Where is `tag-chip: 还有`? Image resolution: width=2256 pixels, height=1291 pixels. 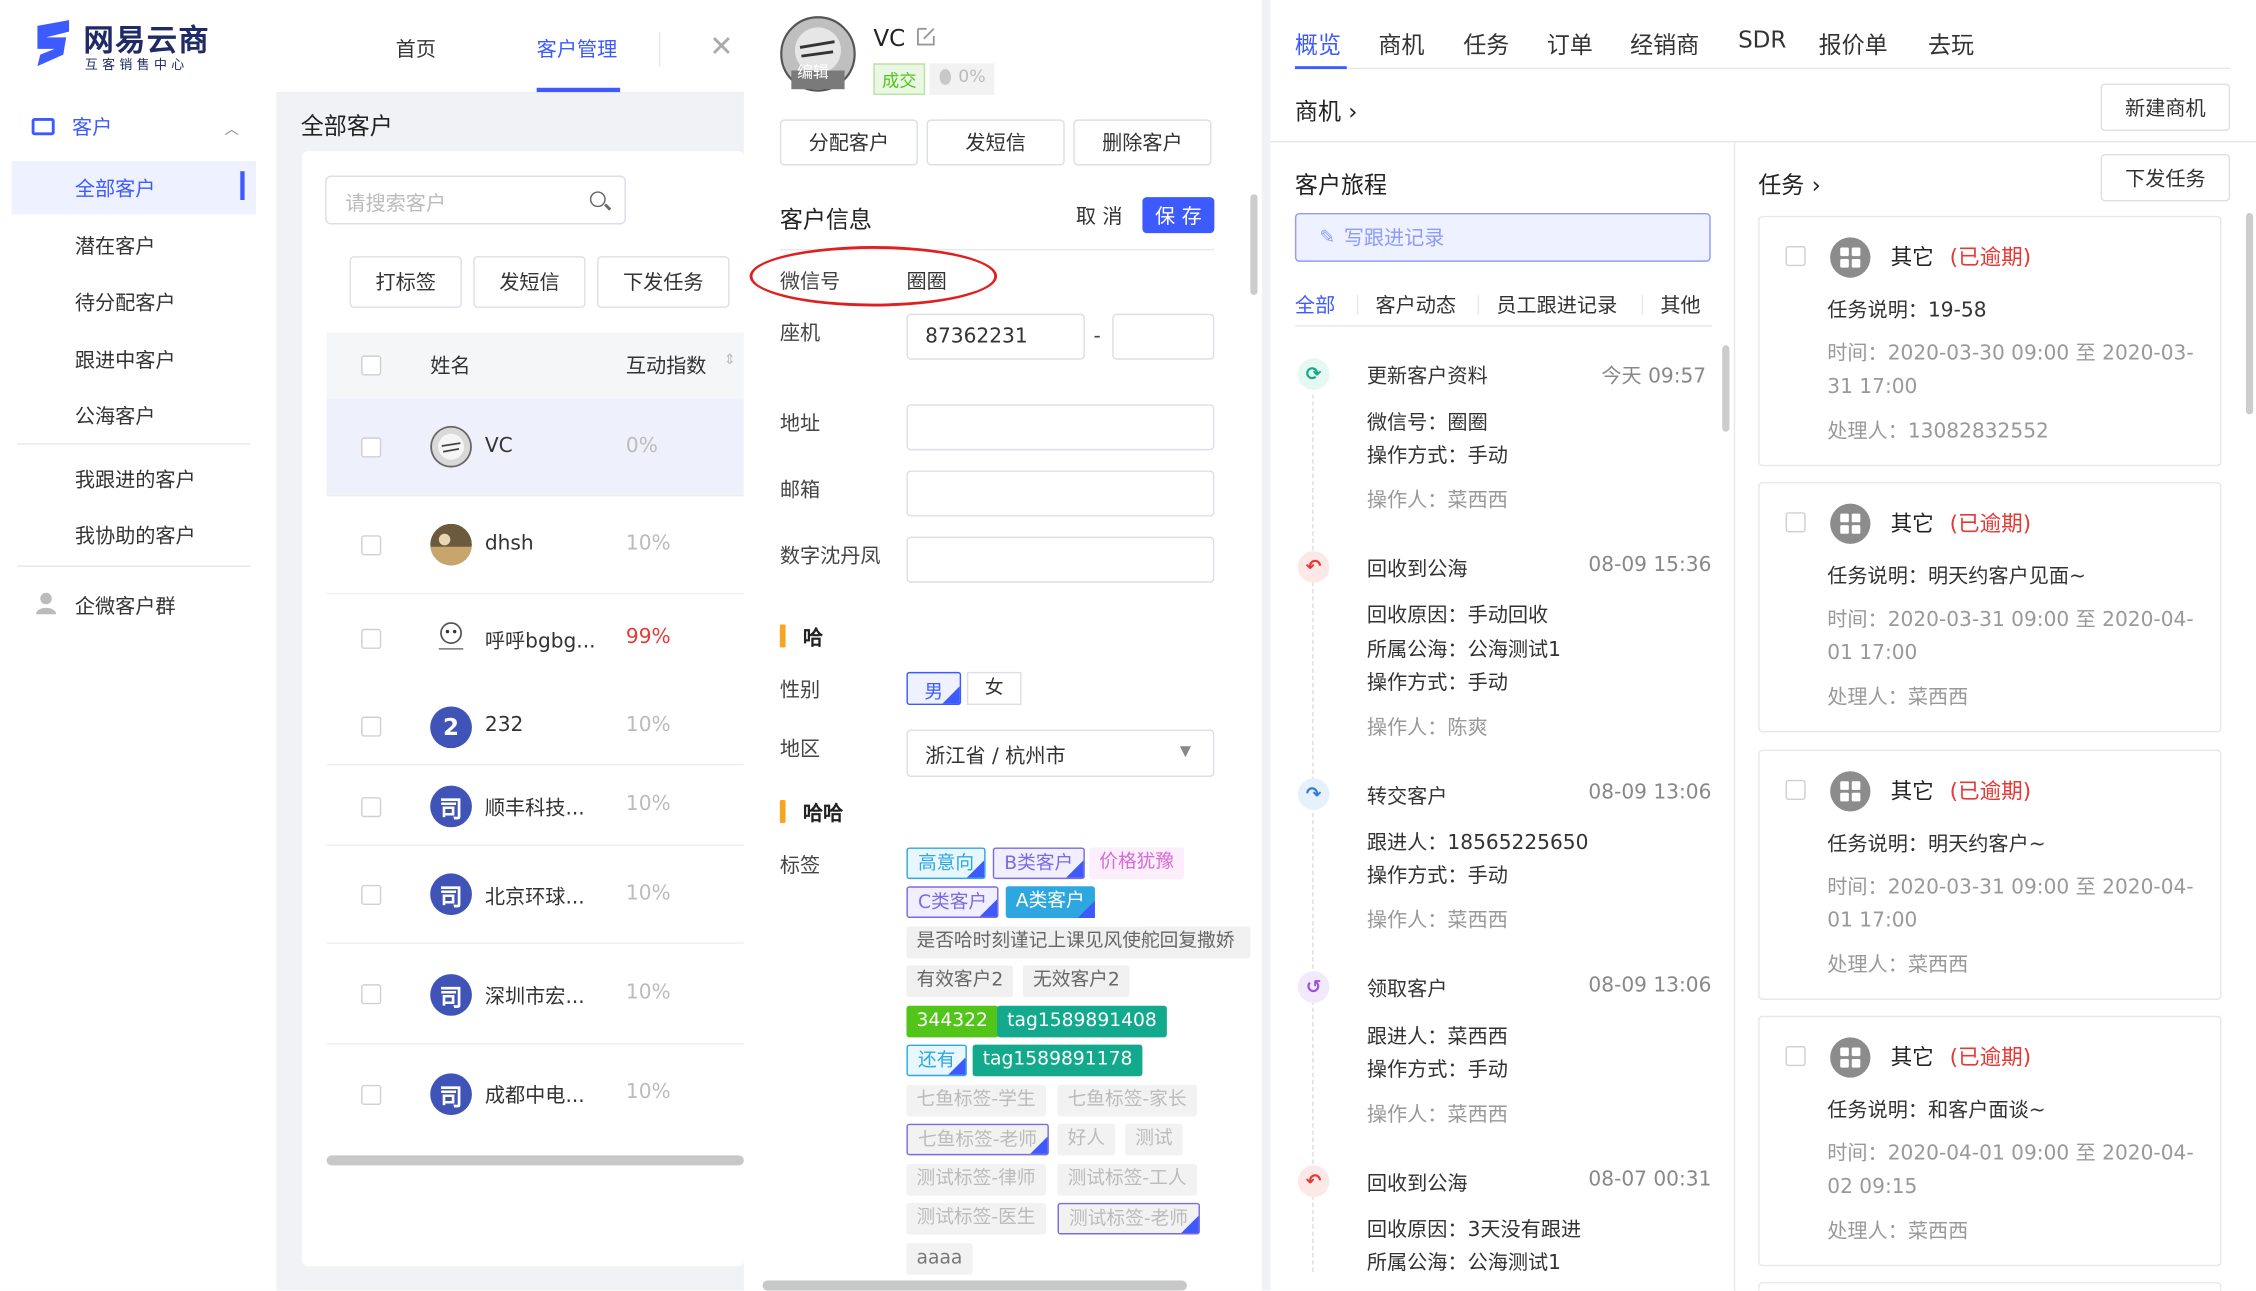 tag-chip: 还有 is located at coordinates (936, 1060).